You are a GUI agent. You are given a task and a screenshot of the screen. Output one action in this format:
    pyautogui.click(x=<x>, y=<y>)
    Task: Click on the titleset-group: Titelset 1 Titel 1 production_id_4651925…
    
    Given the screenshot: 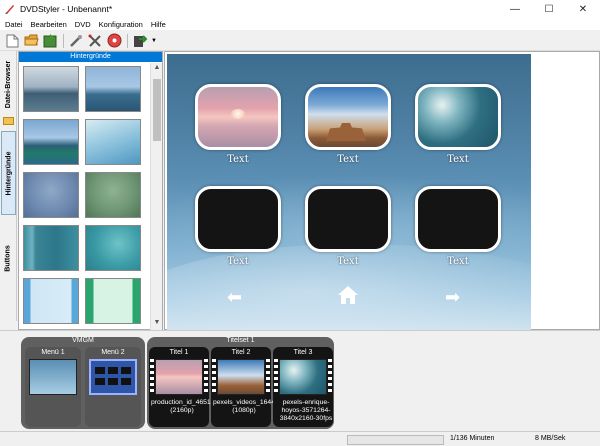 What is the action you would take?
    pyautogui.click(x=240, y=383)
    